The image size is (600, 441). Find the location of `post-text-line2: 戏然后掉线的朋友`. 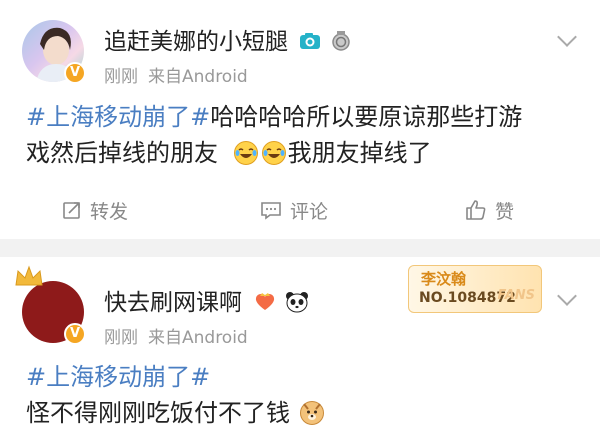

post-text-line2: 戏然后掉线的朋友 is located at coordinates (122, 153).